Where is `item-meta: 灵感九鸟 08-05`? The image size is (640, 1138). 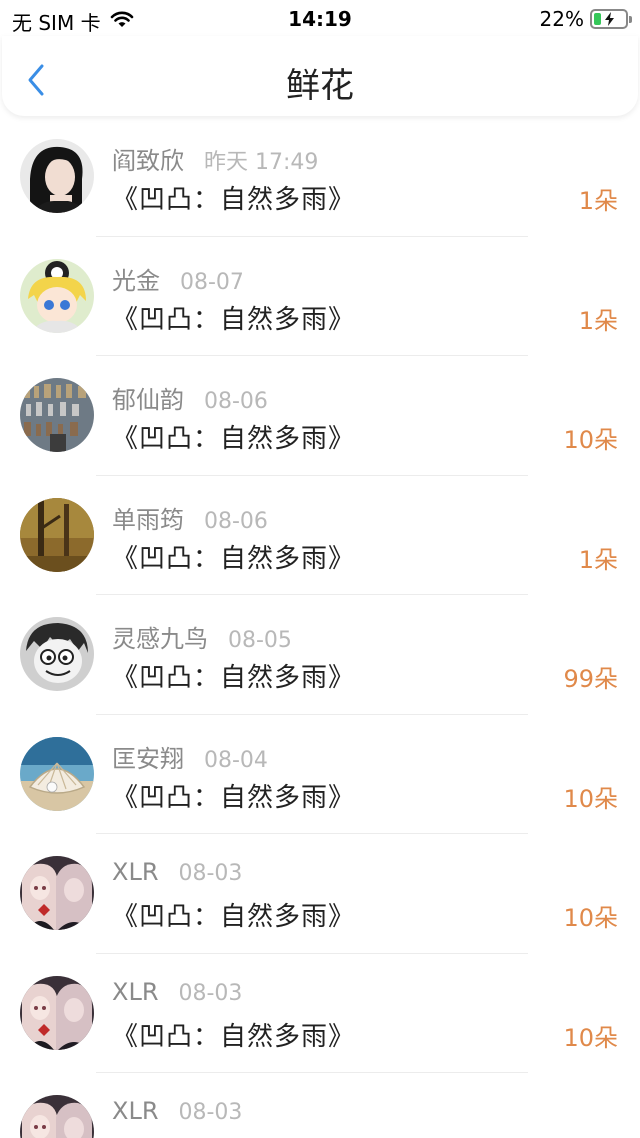 item-meta: 灵感九鸟 08-05 is located at coordinates (202, 636).